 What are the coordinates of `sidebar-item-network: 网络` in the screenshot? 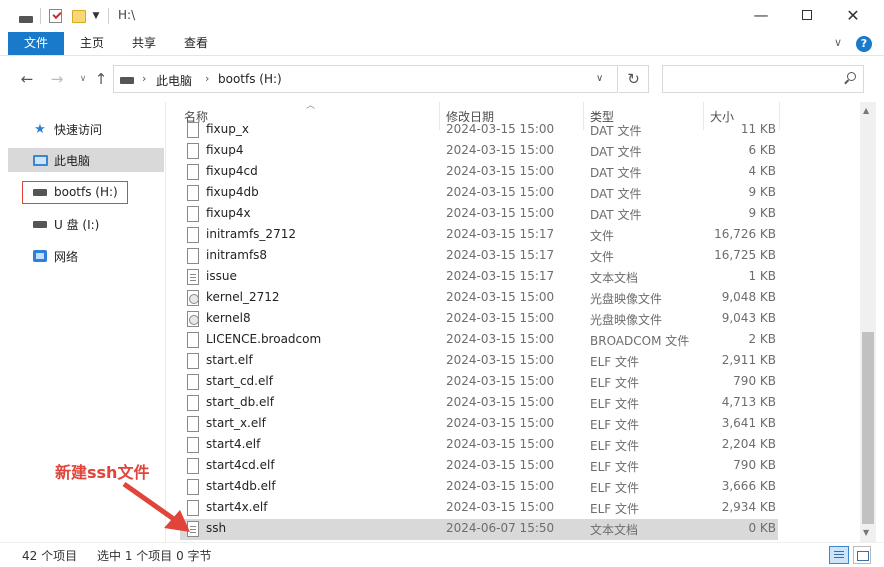 It's located at (86, 256).